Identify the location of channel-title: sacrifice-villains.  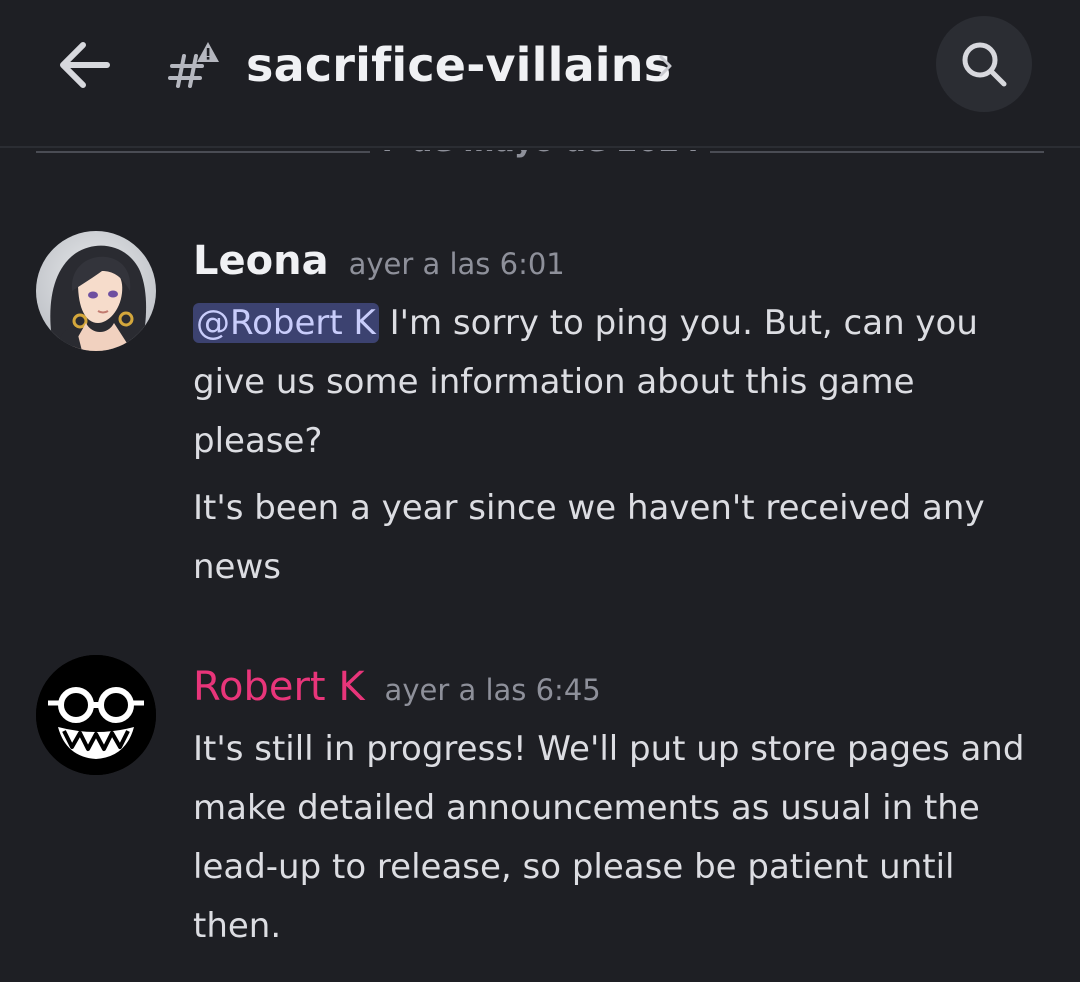
(458, 65).